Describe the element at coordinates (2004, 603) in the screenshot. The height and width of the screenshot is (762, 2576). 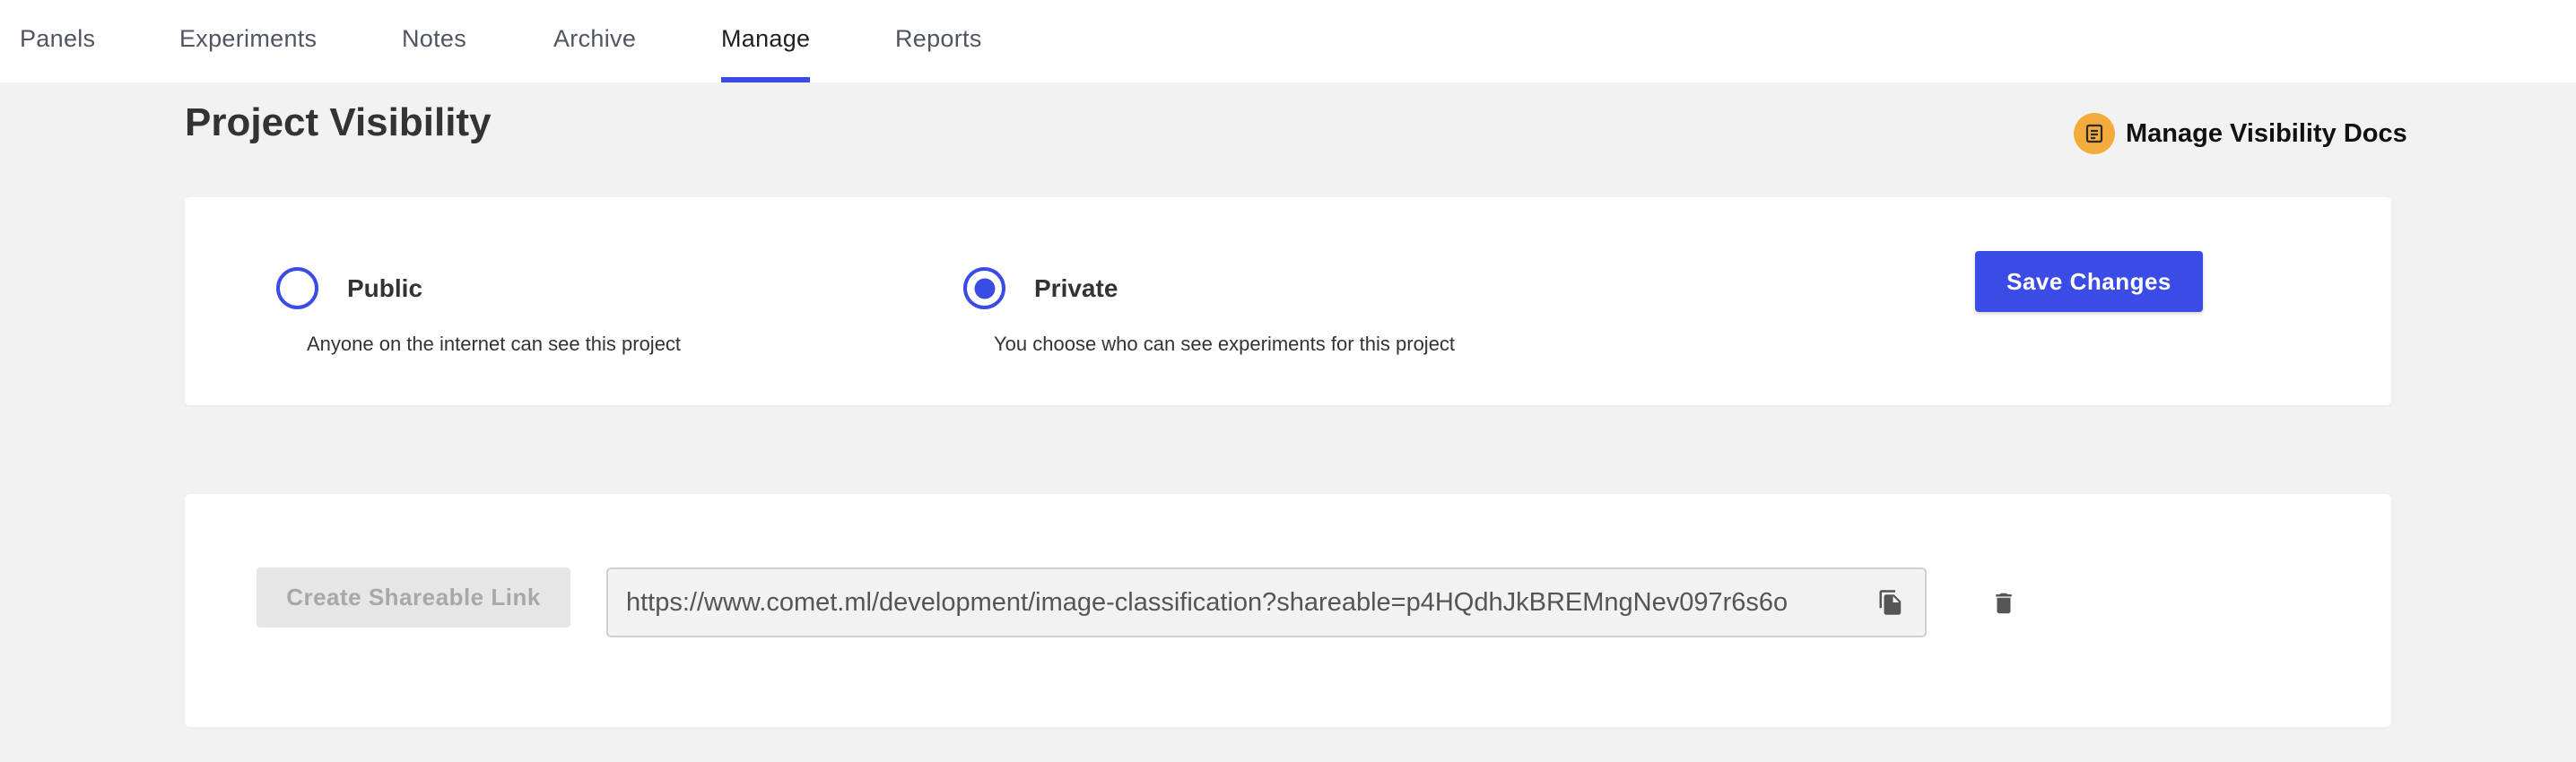
I see `trash-icon` at that location.